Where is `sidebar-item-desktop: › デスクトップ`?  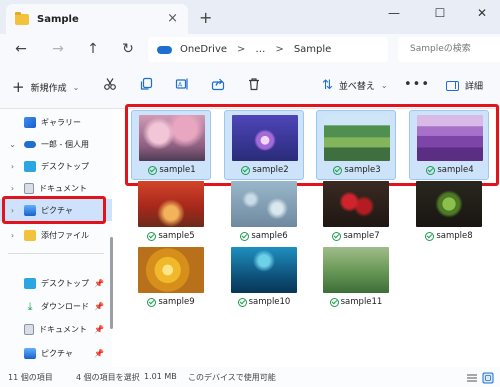 sidebar-item-desktop: › デスクトップ is located at coordinates (56, 166).